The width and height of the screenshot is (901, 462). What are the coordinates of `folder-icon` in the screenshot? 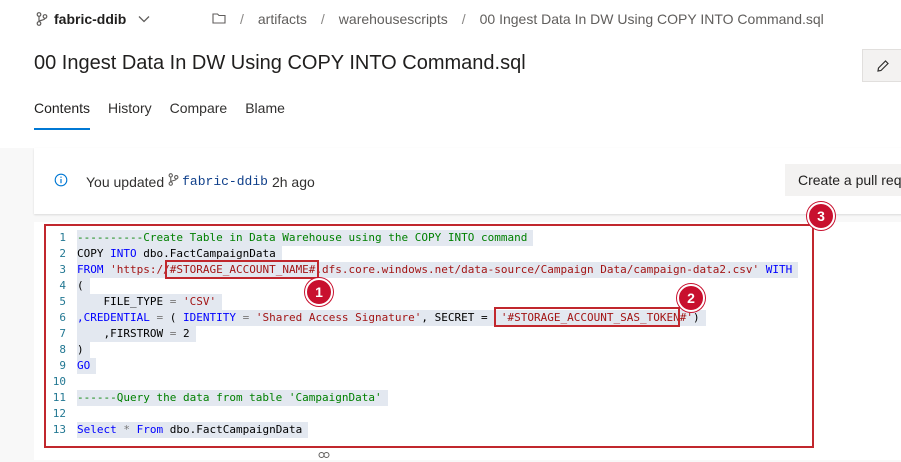 It's located at (219, 19).